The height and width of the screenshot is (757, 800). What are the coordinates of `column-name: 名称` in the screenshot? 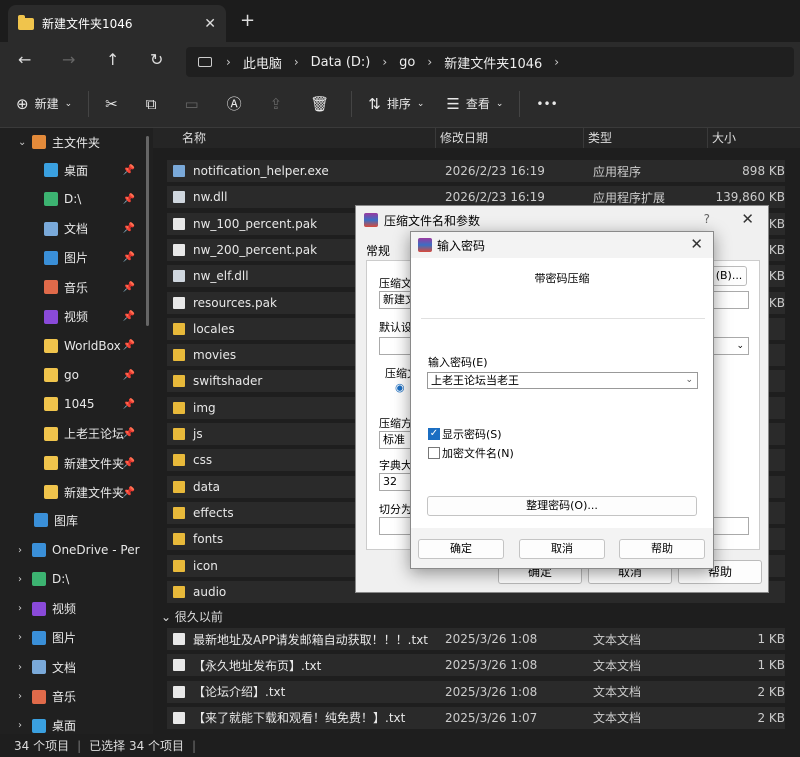 It's located at (294, 138).